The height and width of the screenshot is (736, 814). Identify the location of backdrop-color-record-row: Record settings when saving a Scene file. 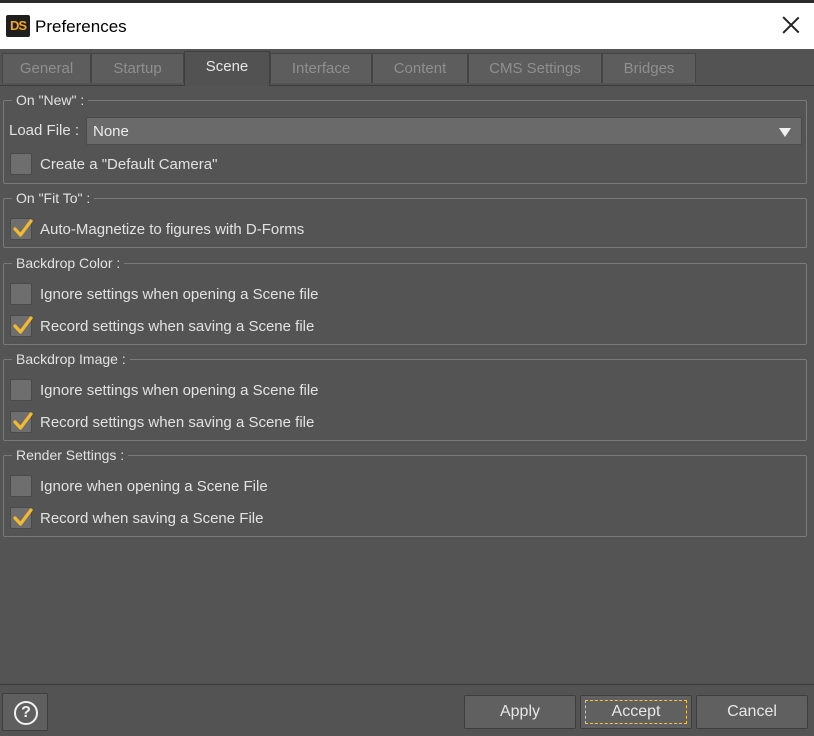
(162, 326).